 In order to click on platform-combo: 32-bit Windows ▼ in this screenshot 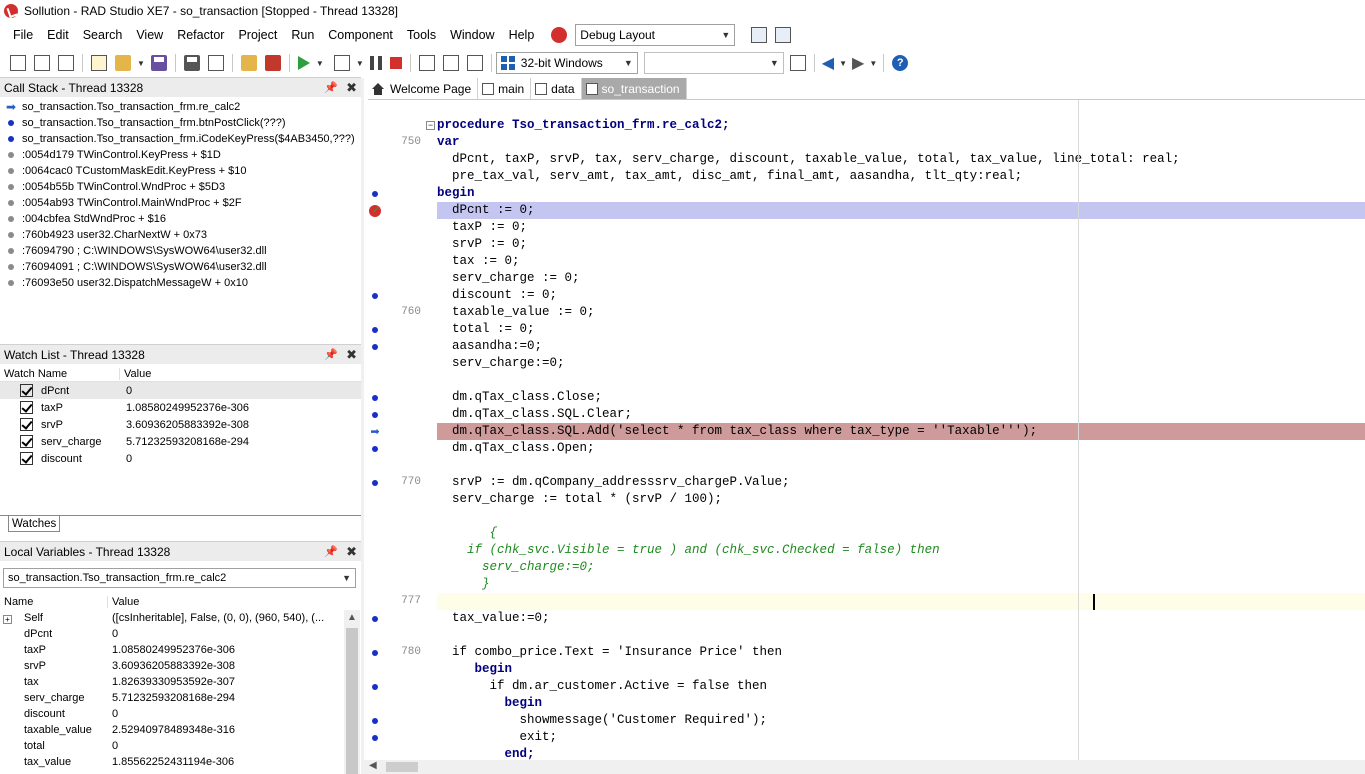, I will do `click(566, 63)`.